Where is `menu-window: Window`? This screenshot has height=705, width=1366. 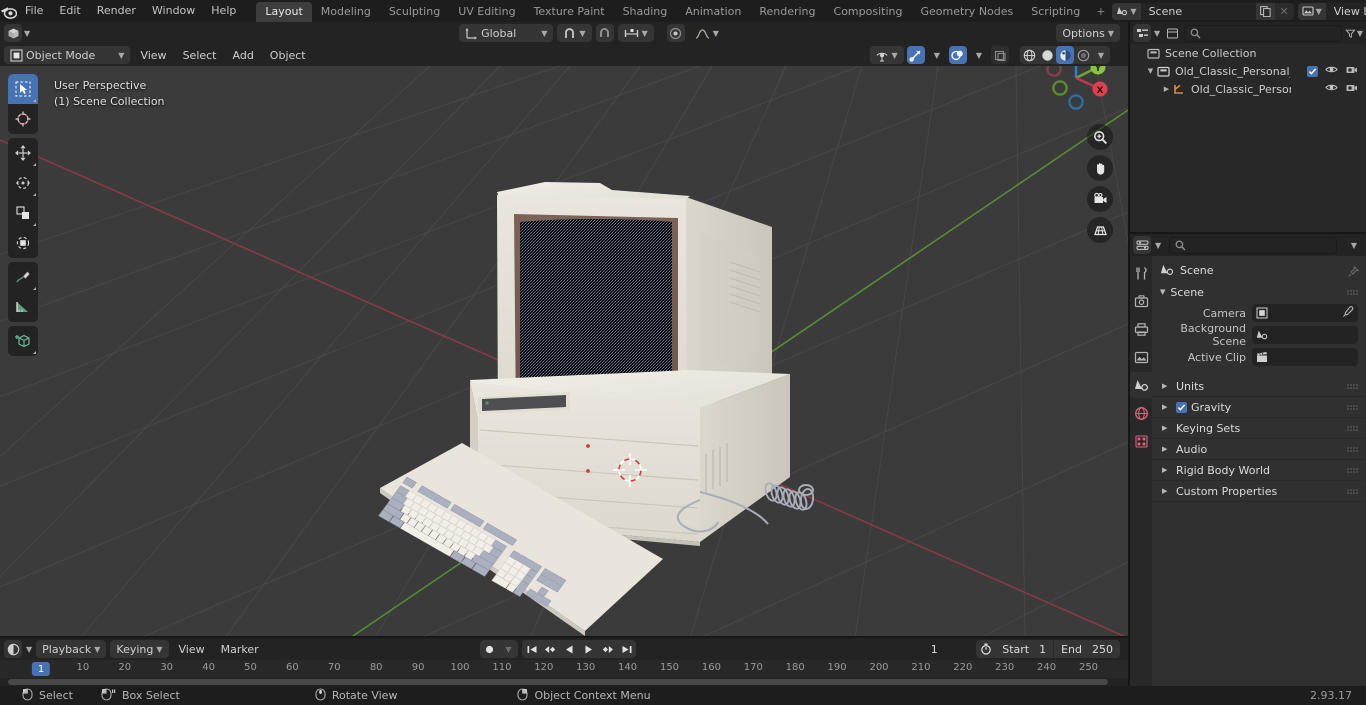 menu-window: Window is located at coordinates (173, 11).